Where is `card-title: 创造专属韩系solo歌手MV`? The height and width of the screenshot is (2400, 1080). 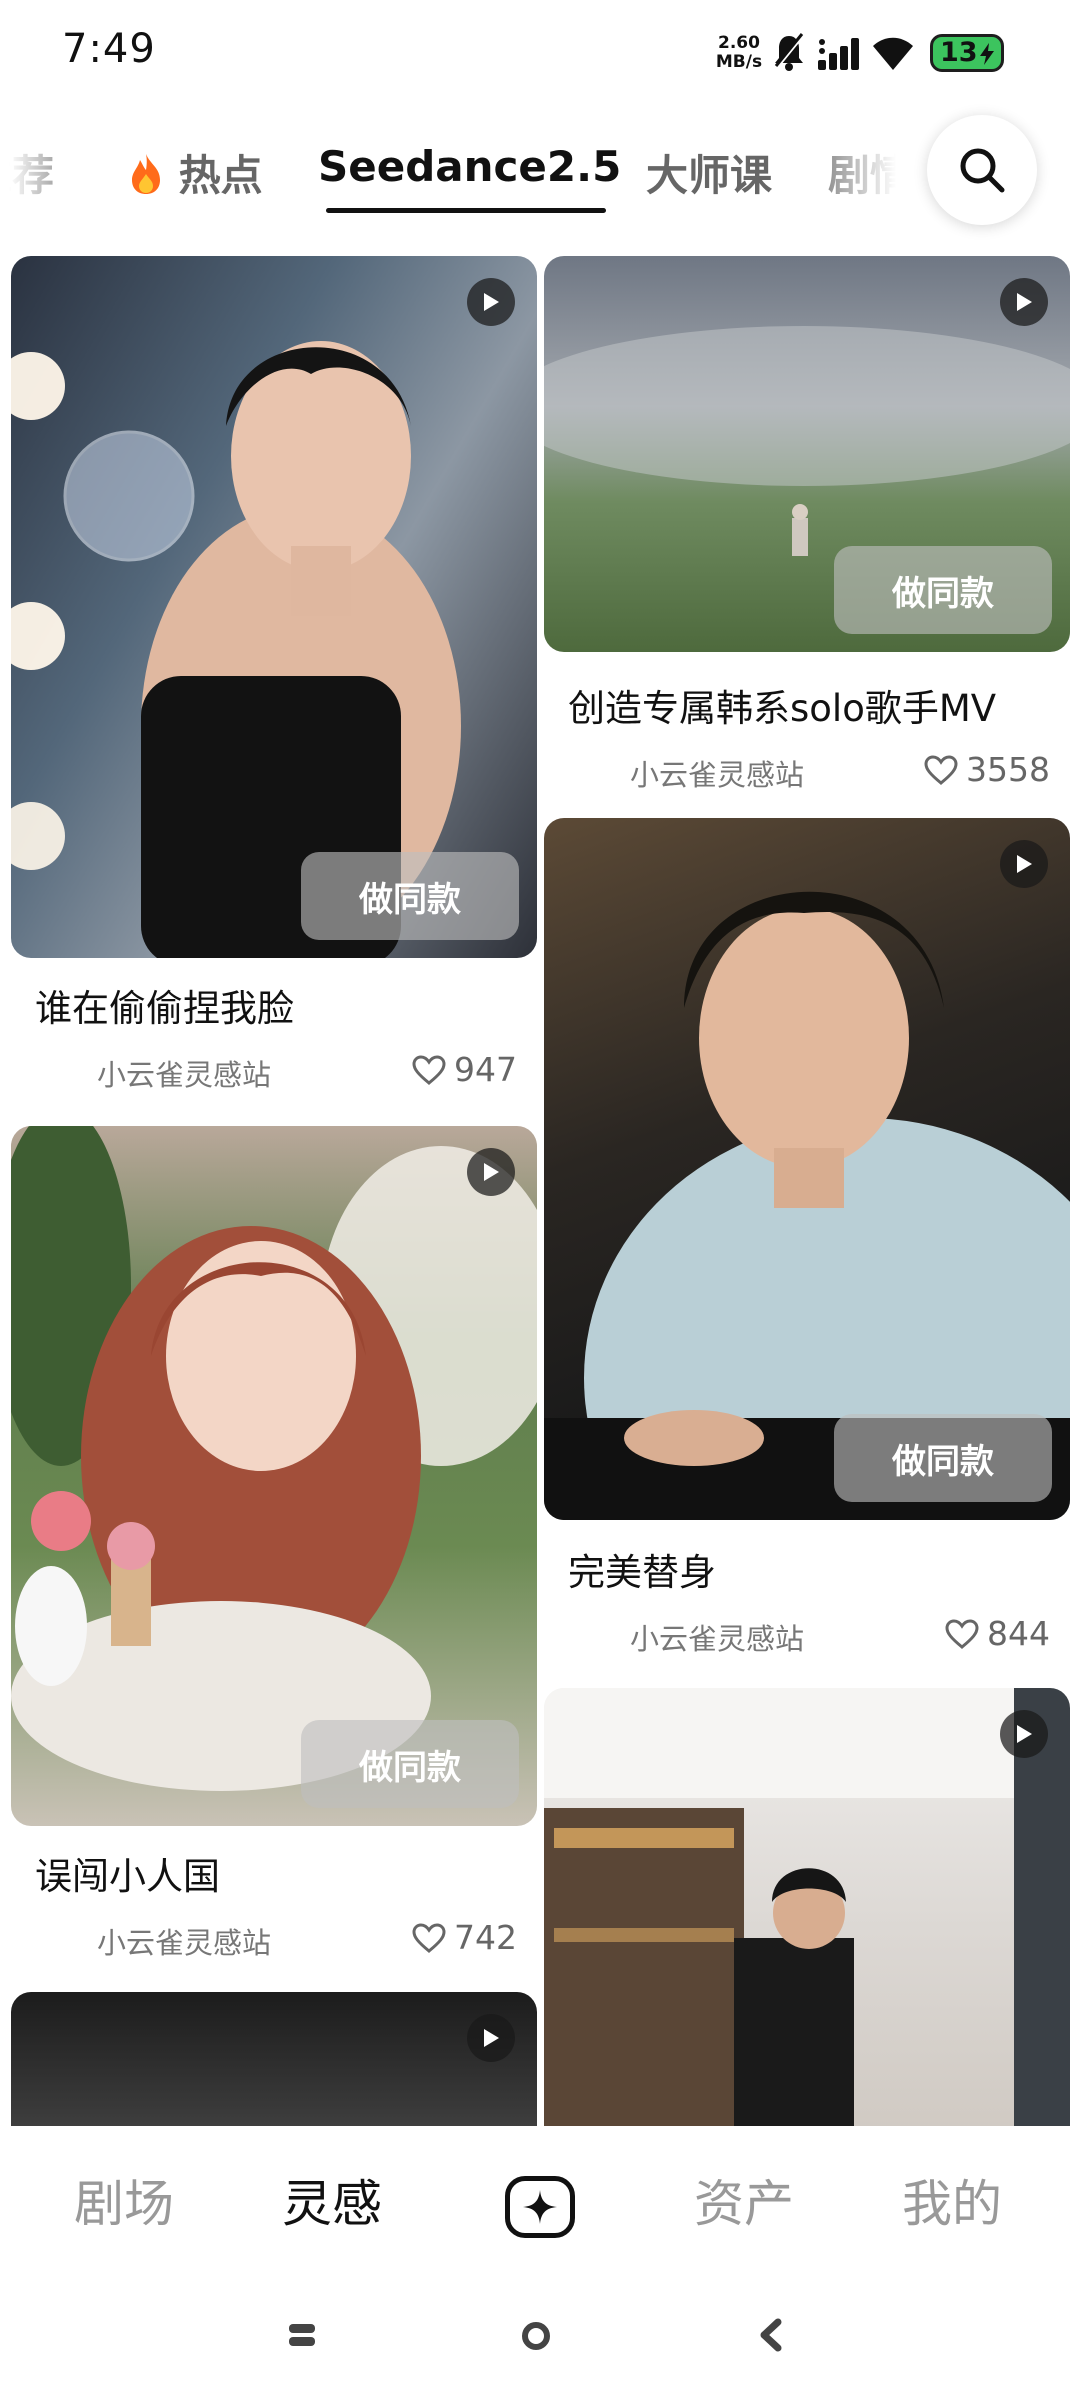
card-title: 创造专属韩系solo歌手MV is located at coordinates (782, 708).